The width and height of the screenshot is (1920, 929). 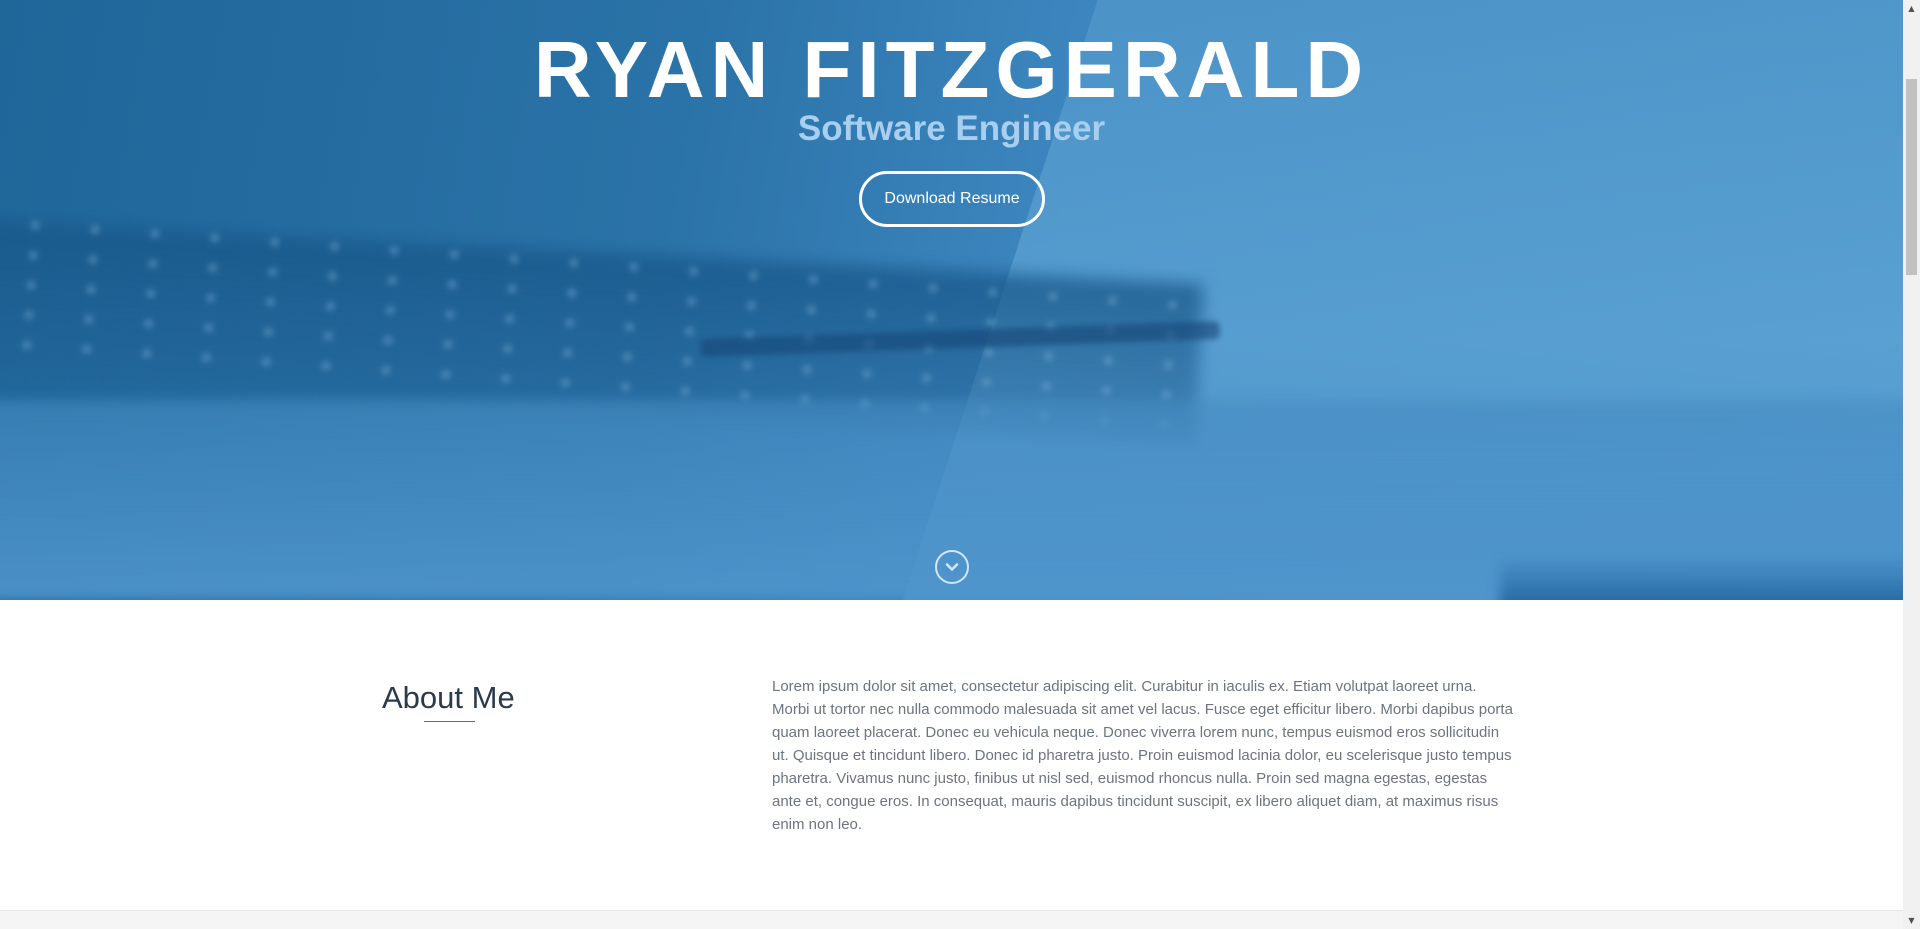 What do you see at coordinates (1911, 177) in the screenshot?
I see `scrollbar-thumb` at bounding box center [1911, 177].